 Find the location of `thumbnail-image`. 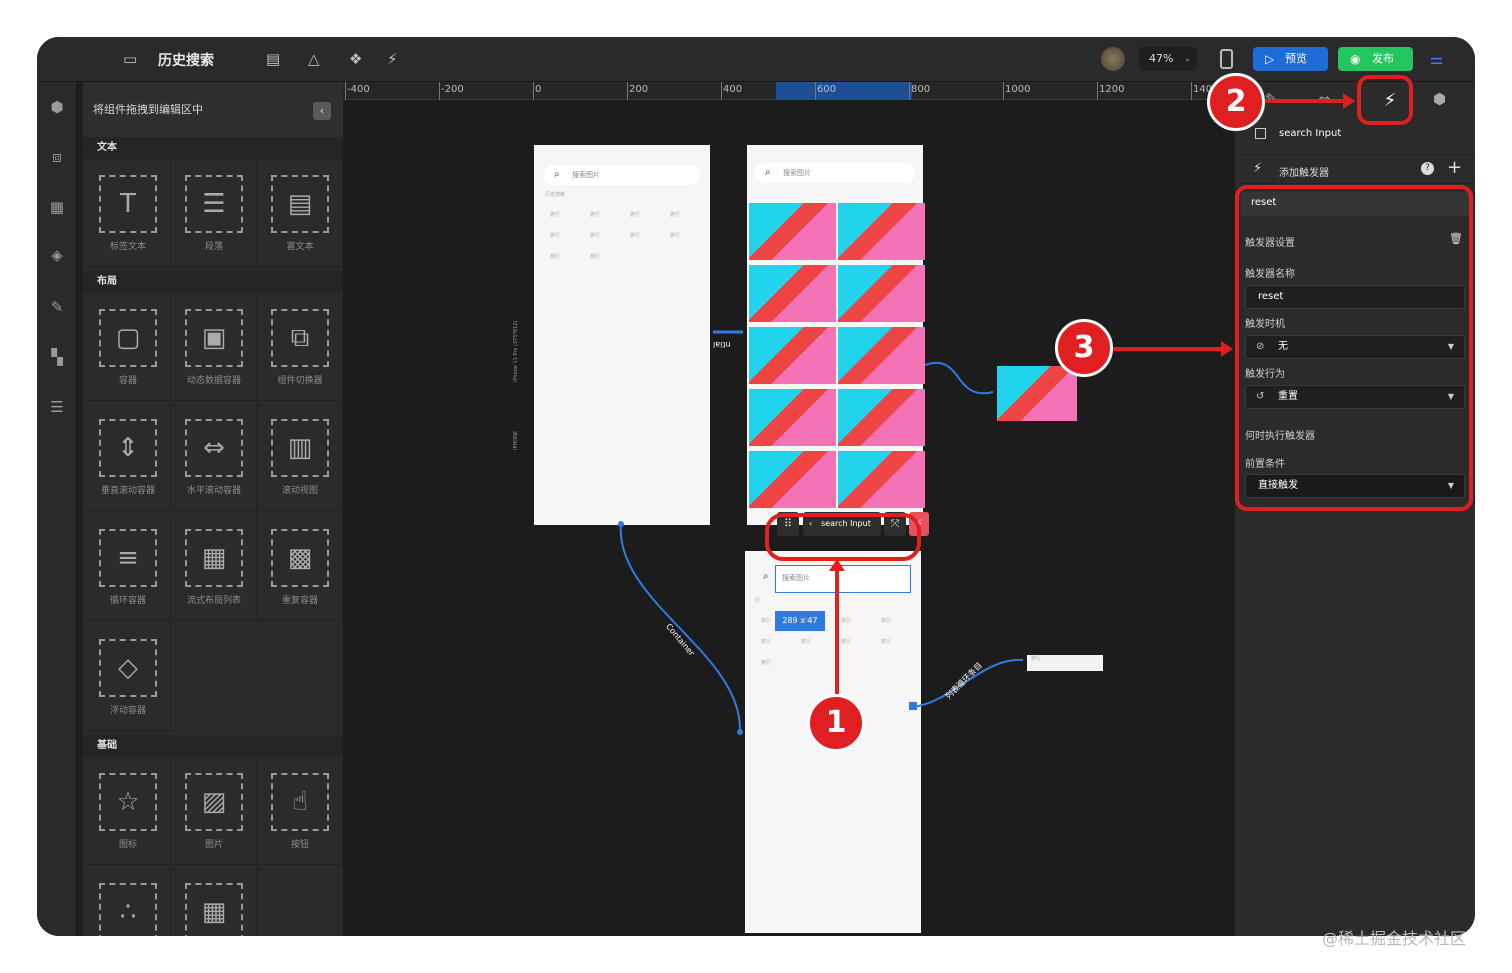

thumbnail-image is located at coordinates (1037, 393).